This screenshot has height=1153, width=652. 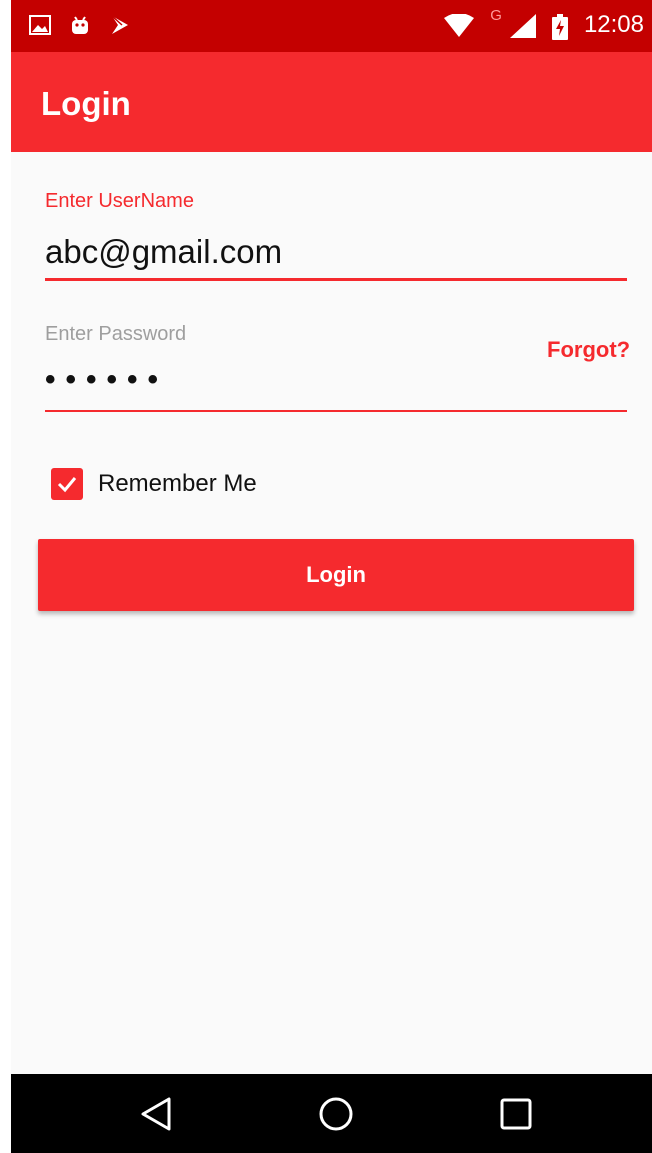 What do you see at coordinates (496, 15) in the screenshot?
I see `network-type-label: G` at bounding box center [496, 15].